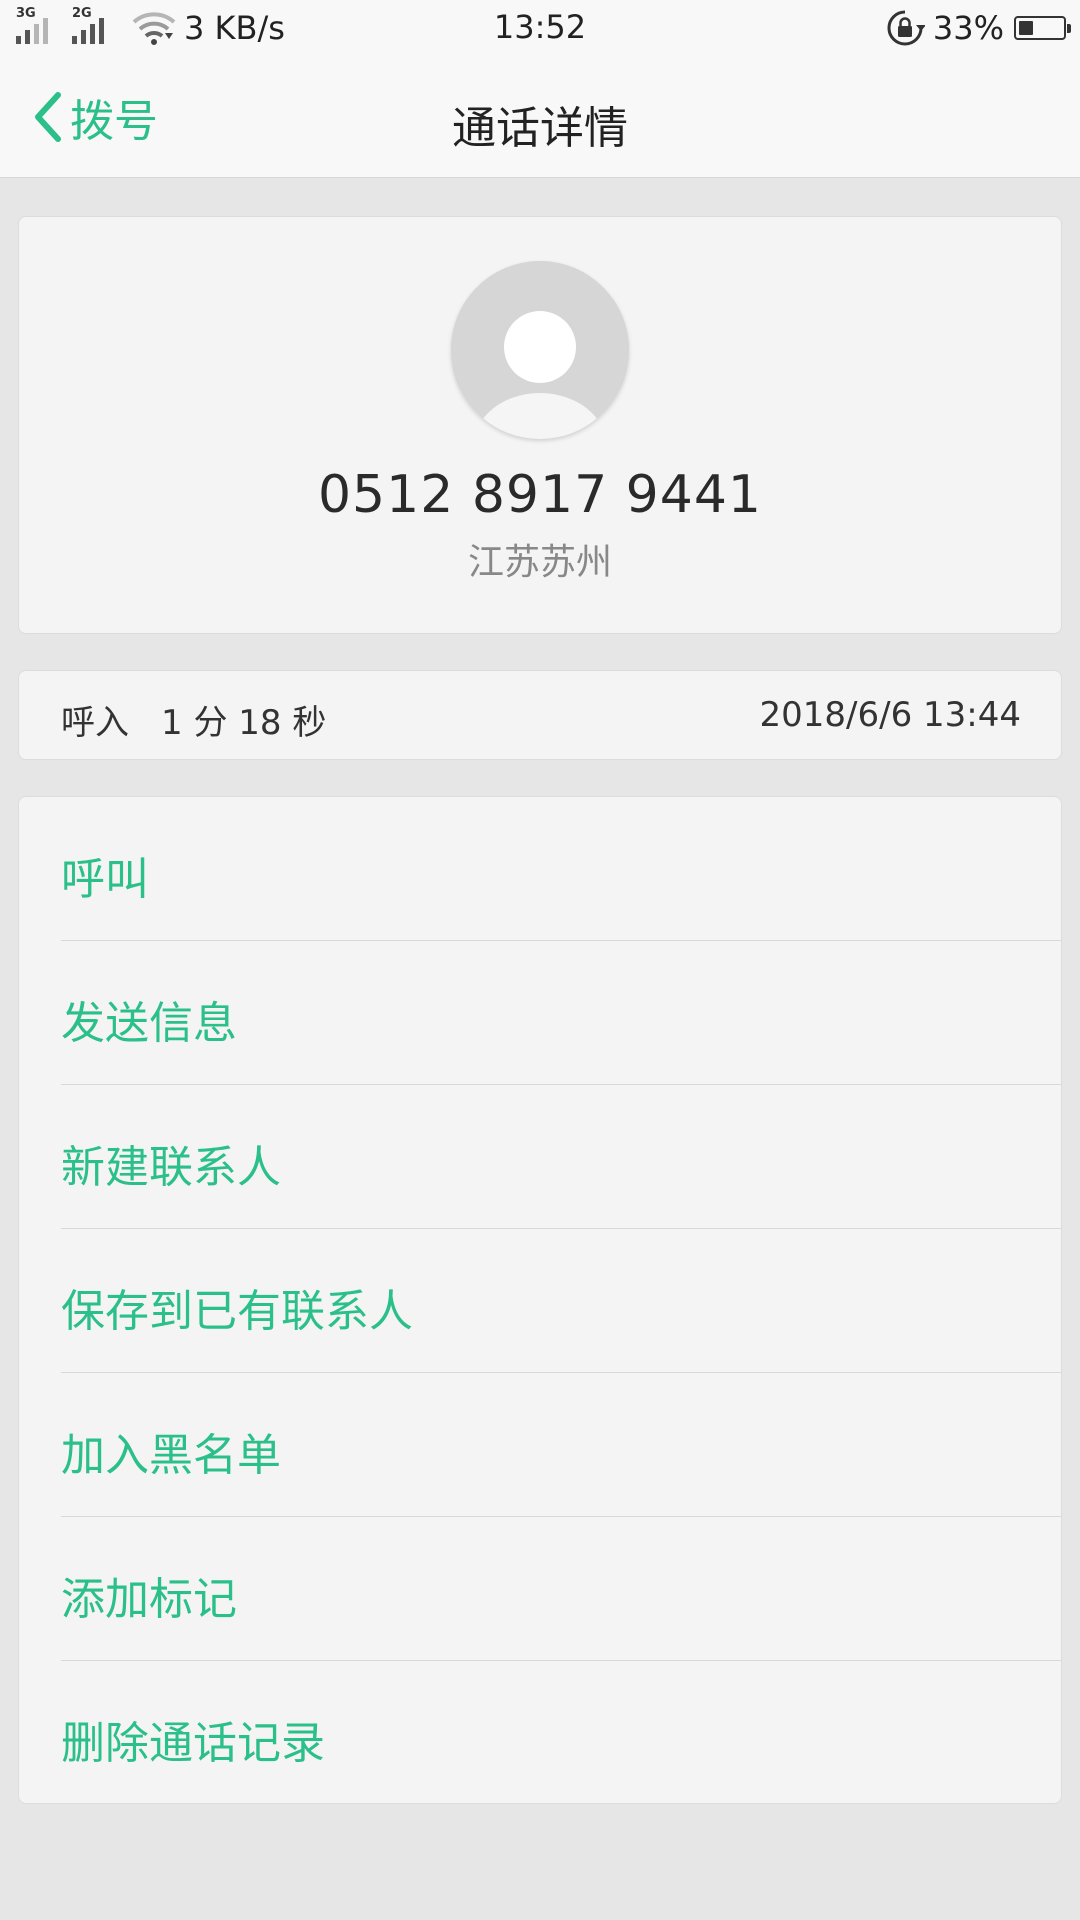 The image size is (1080, 1920). I want to click on call-record-card: 呼入 1 分 18 秒 2018/6/6 13:44, so click(540, 715).